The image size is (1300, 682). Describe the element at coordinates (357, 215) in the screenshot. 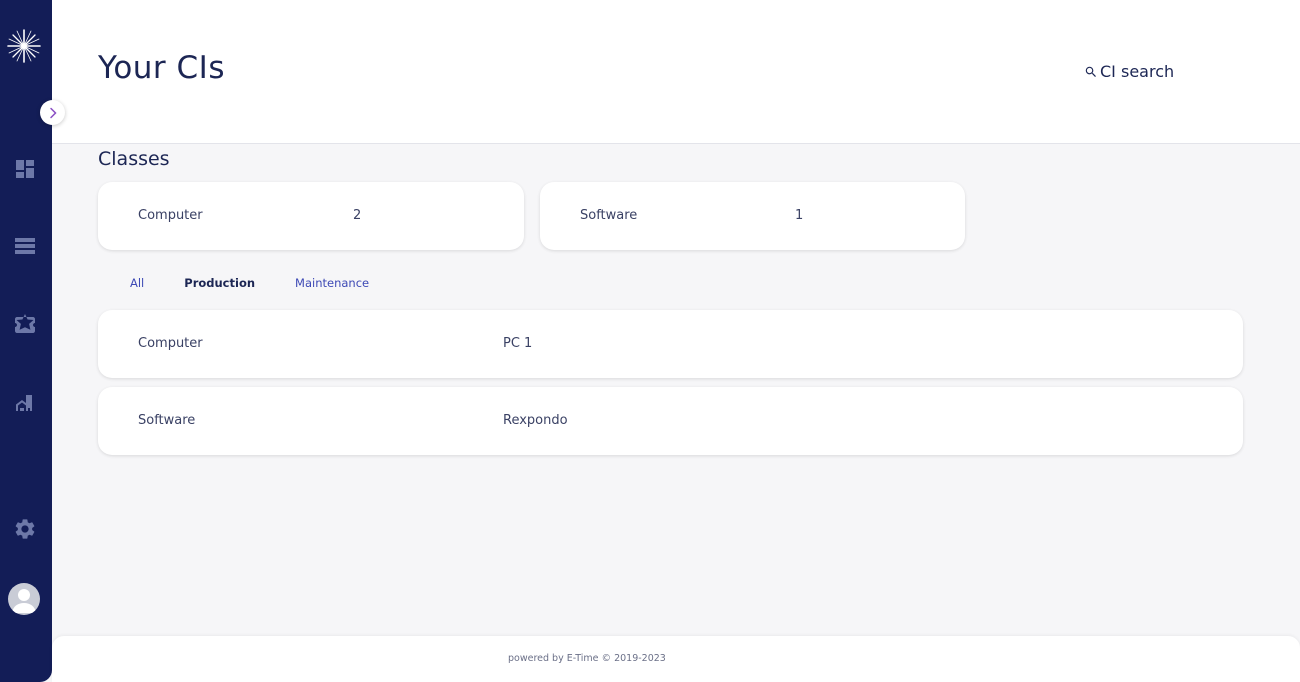

I see `class-count: 2` at that location.